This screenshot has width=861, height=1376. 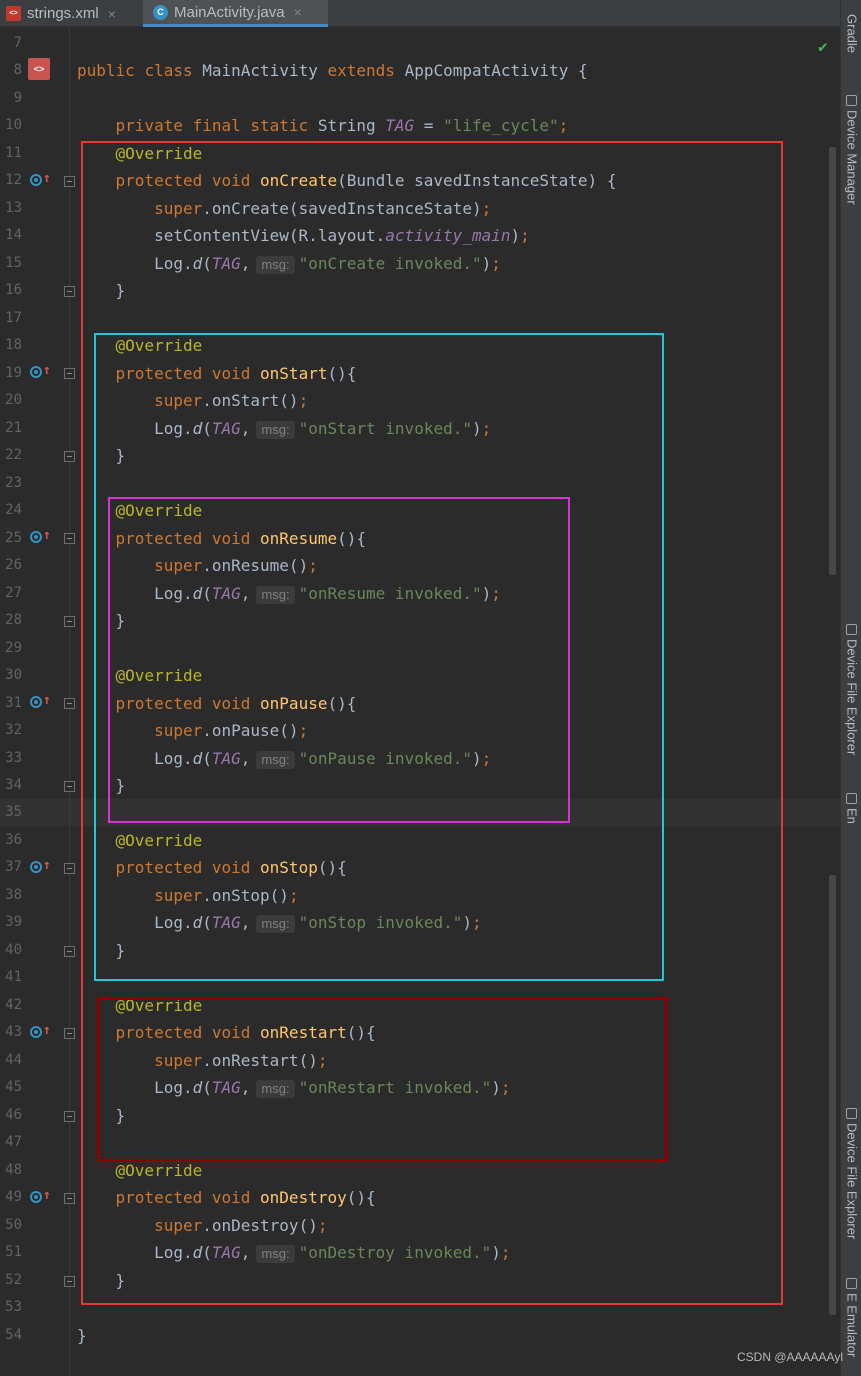 I want to click on call: .onStart(), so click(x=250, y=400).